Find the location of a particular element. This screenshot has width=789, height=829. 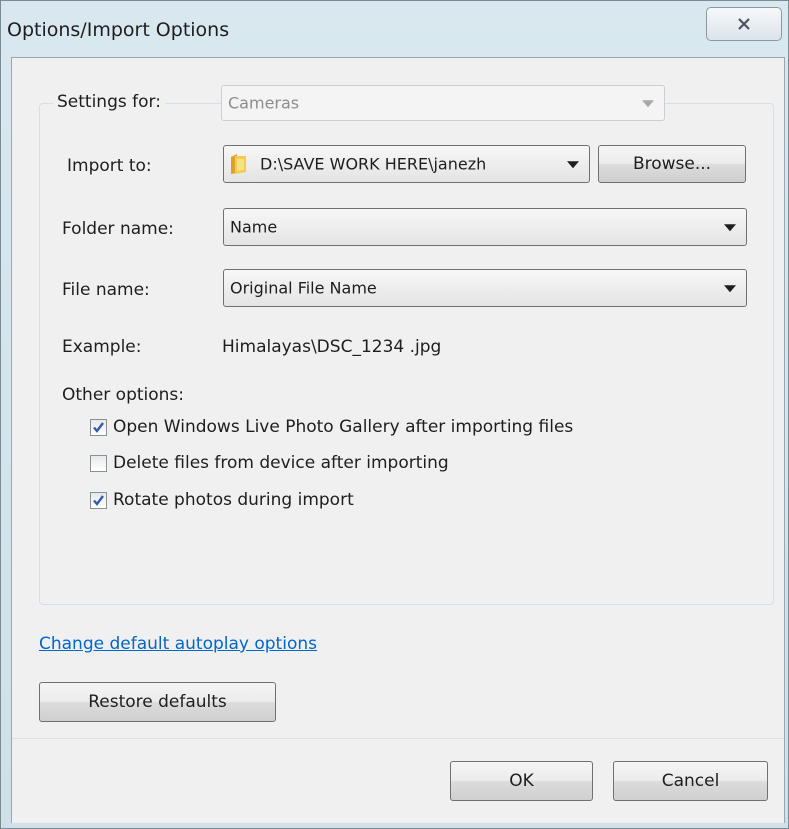

file-name-value: Original File Name is located at coordinates (303, 288).